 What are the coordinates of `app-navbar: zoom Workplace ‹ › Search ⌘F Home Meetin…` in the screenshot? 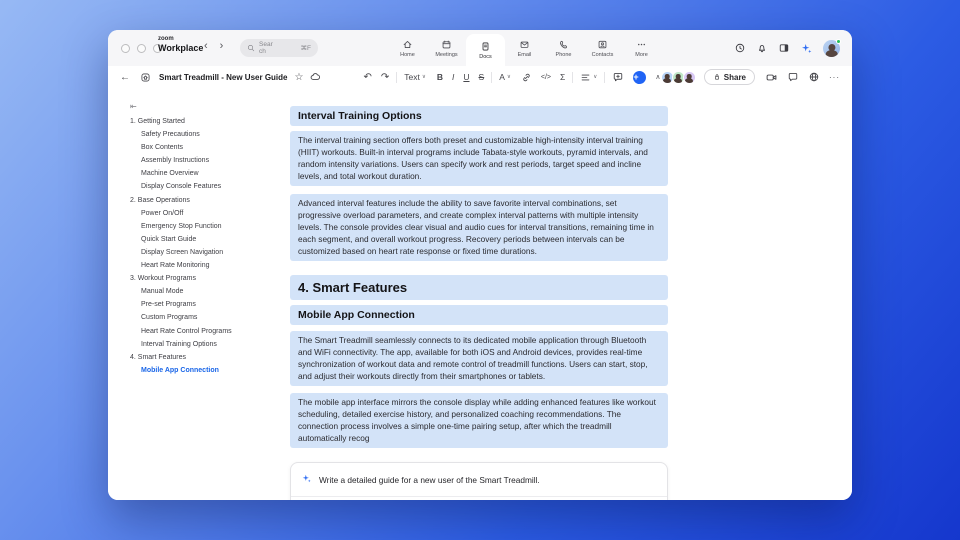 It's located at (480, 48).